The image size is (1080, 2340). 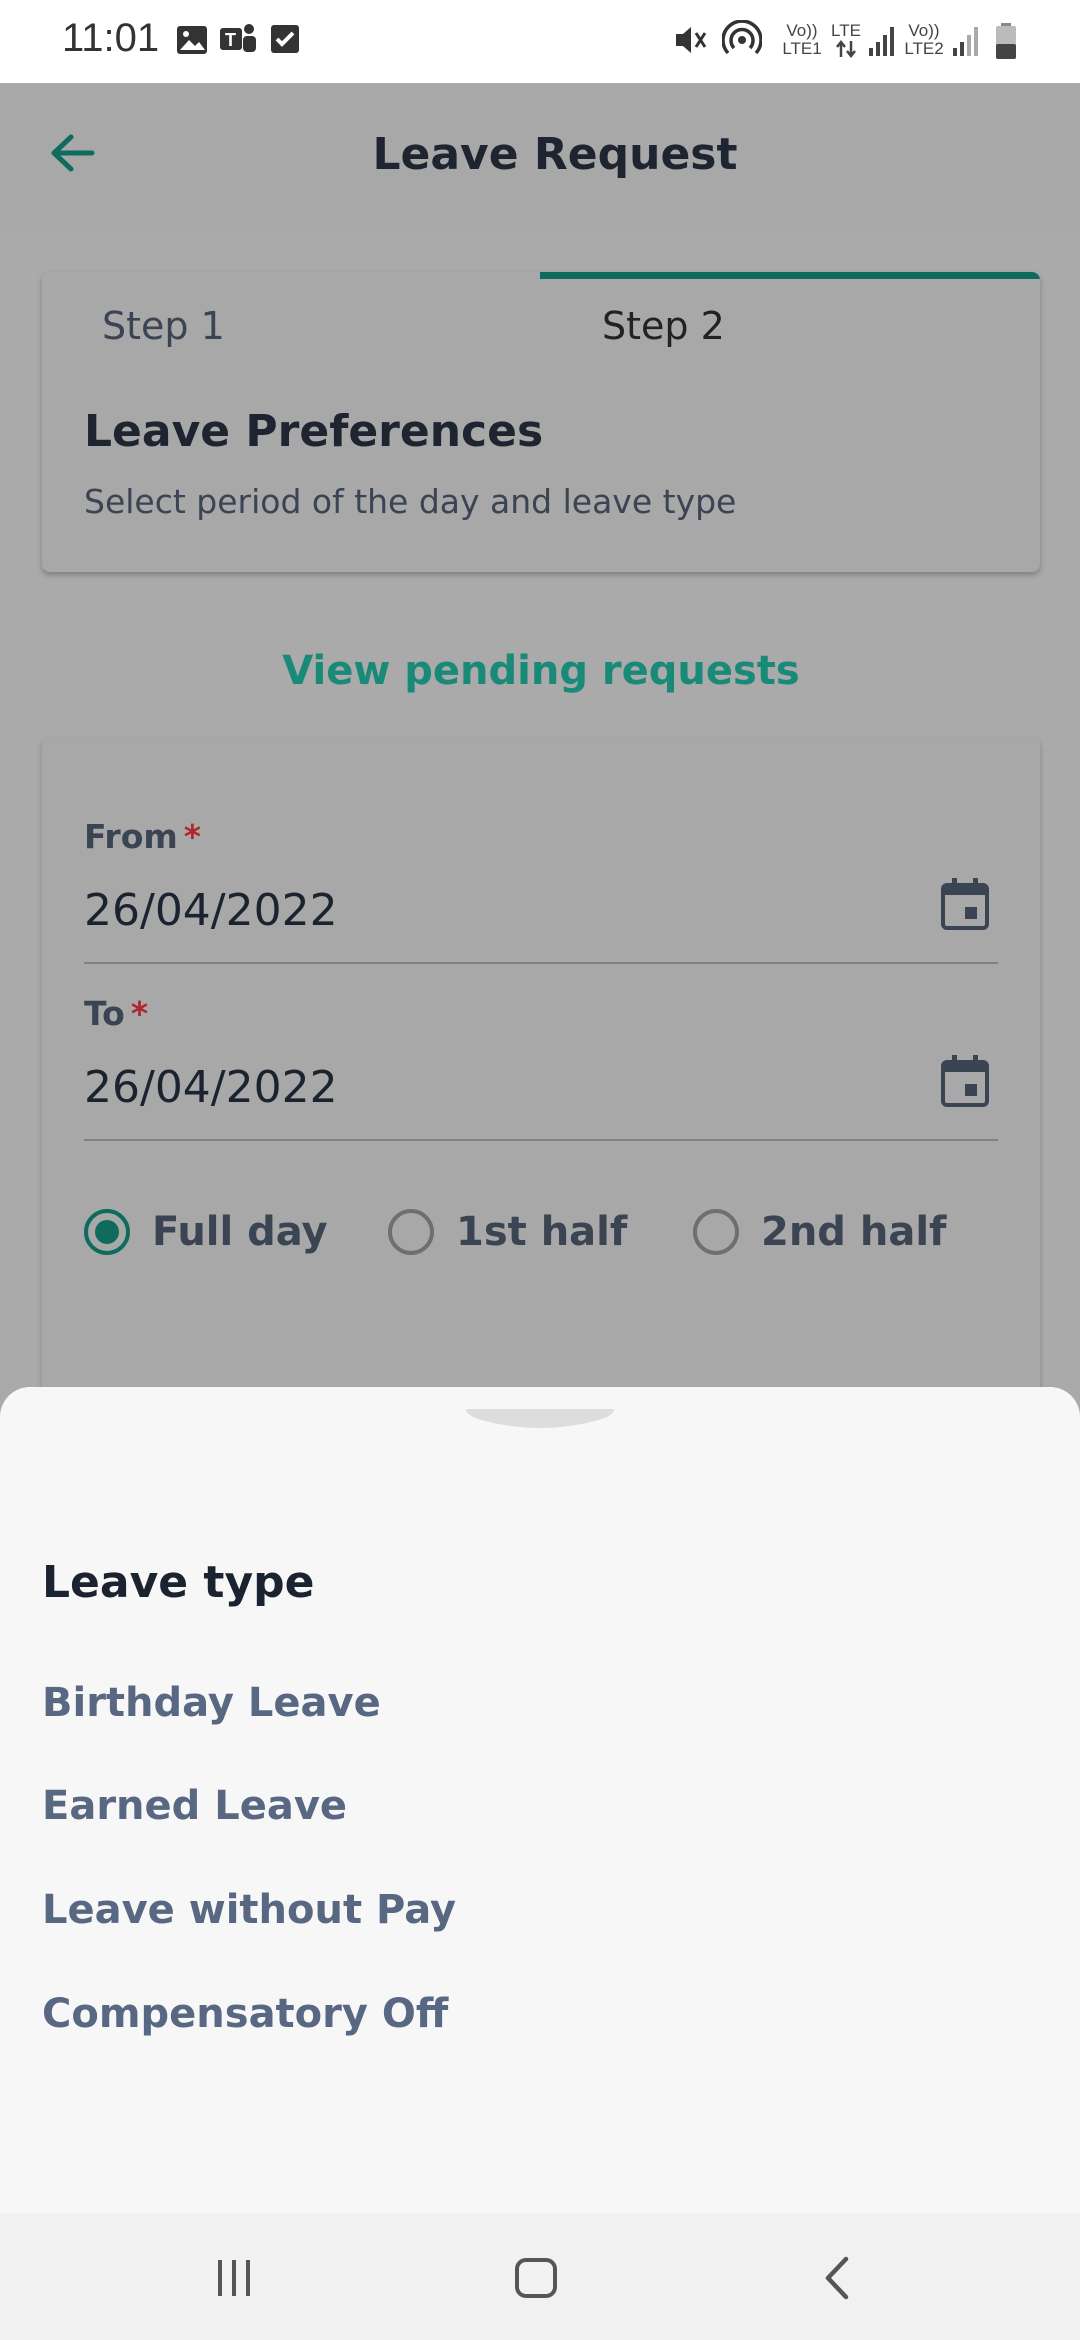 What do you see at coordinates (211, 1703) in the screenshot?
I see `leave-option-birthday: Birthday Leave` at bounding box center [211, 1703].